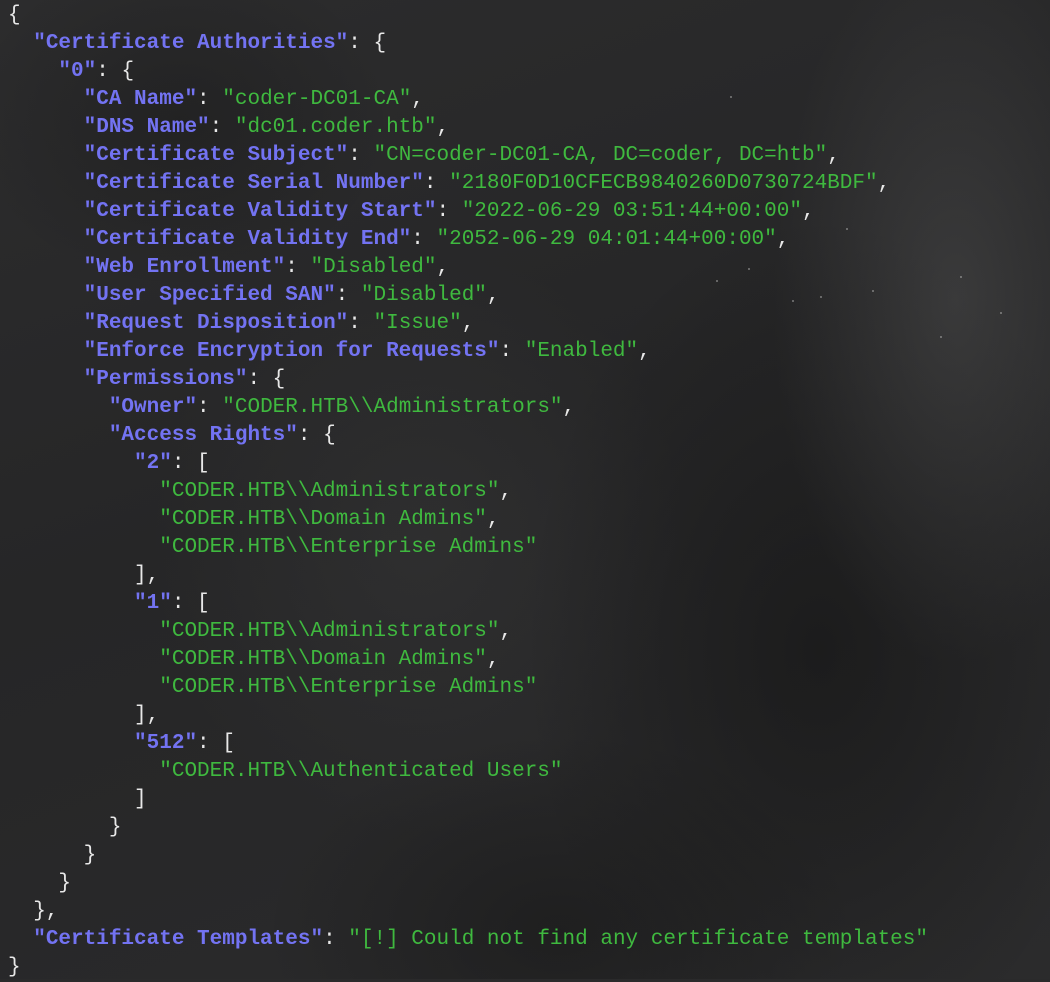  Describe the element at coordinates (77, 799) in the screenshot. I see `output-line: ]` at that location.